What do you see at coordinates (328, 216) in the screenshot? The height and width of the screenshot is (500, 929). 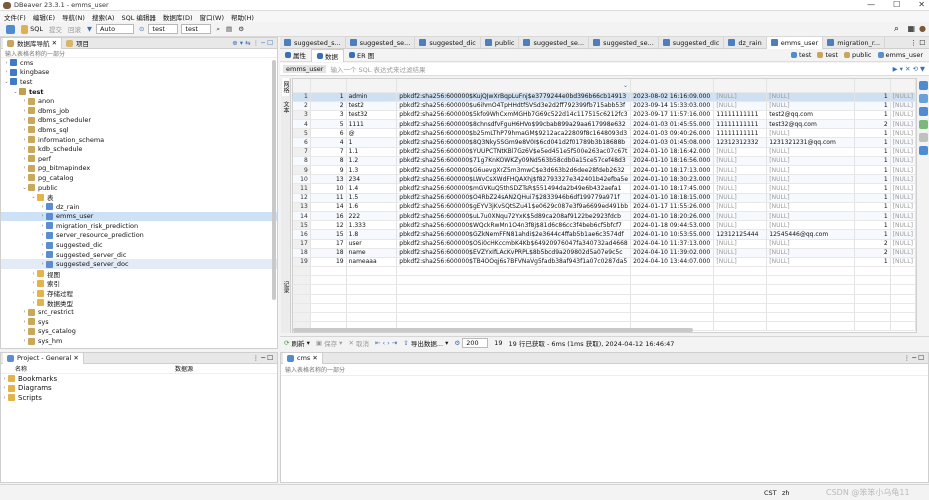 I see `table-cell: 16` at bounding box center [328, 216].